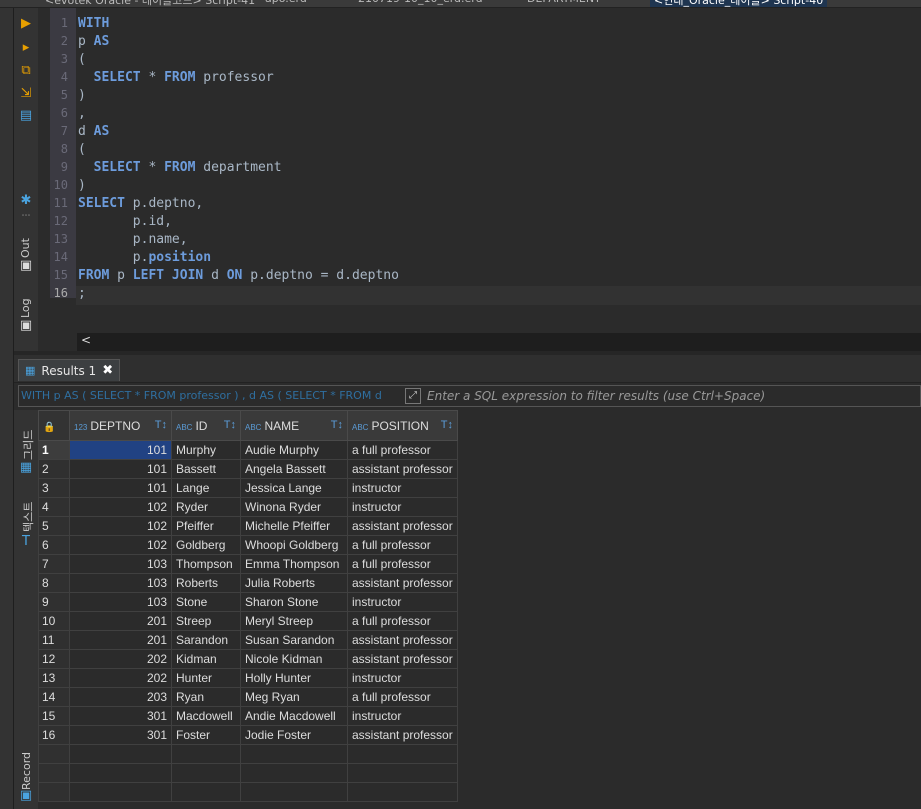  I want to click on column-header-position: ABC POSITION T↕, so click(402, 425).